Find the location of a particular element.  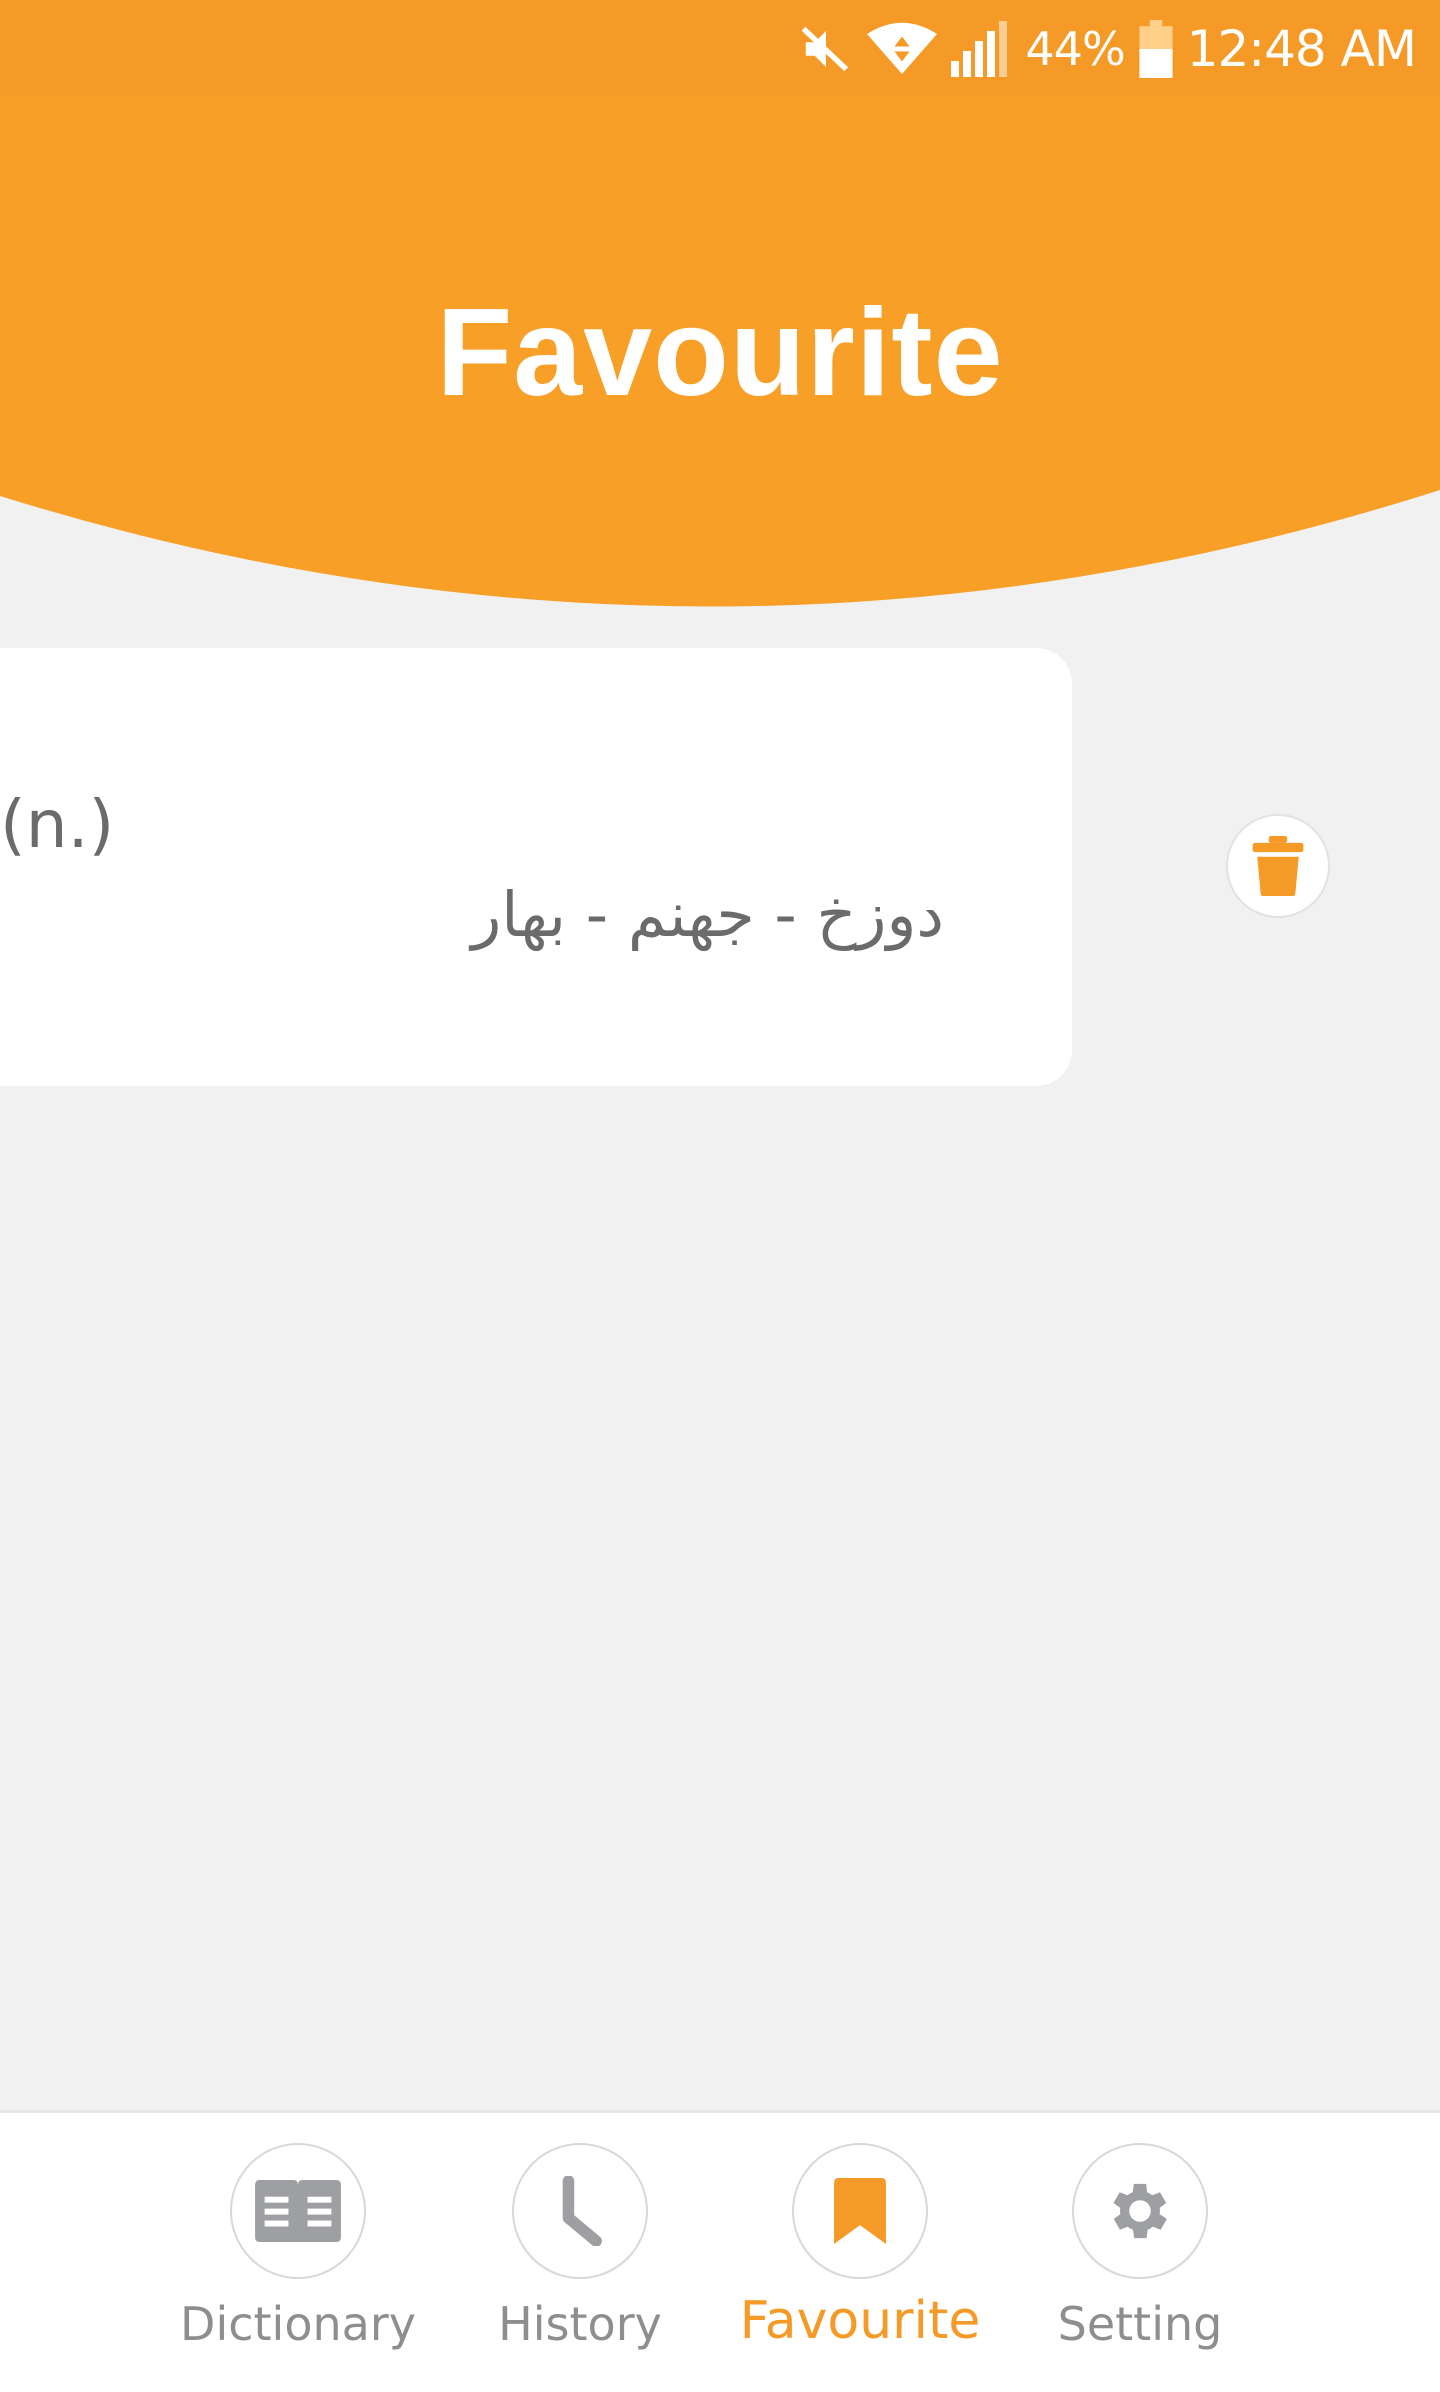

status-bar: 44% 12:48 AM is located at coordinates (720, 48).